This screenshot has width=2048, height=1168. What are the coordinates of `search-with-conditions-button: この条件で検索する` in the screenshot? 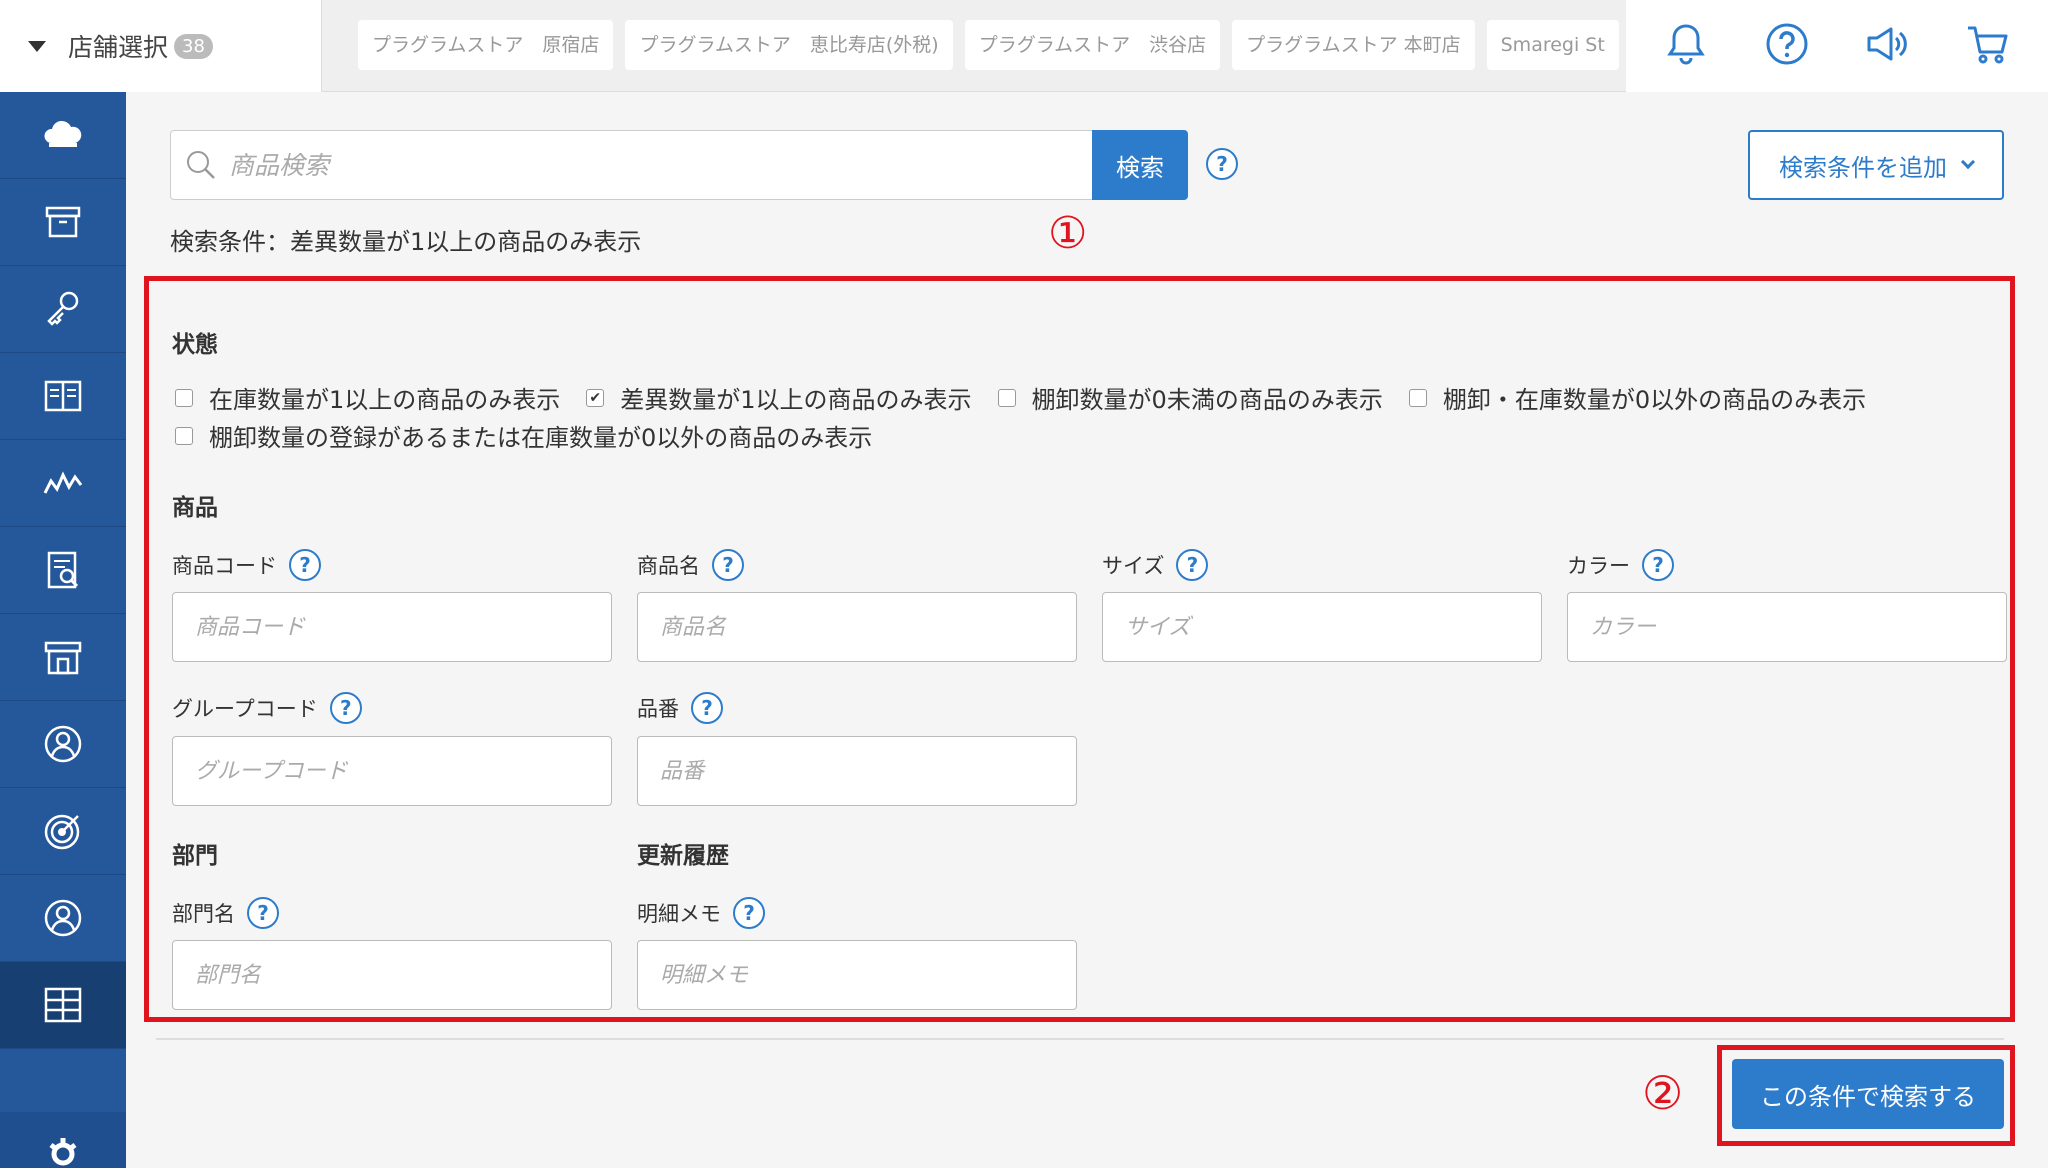 It's located at (1868, 1094).